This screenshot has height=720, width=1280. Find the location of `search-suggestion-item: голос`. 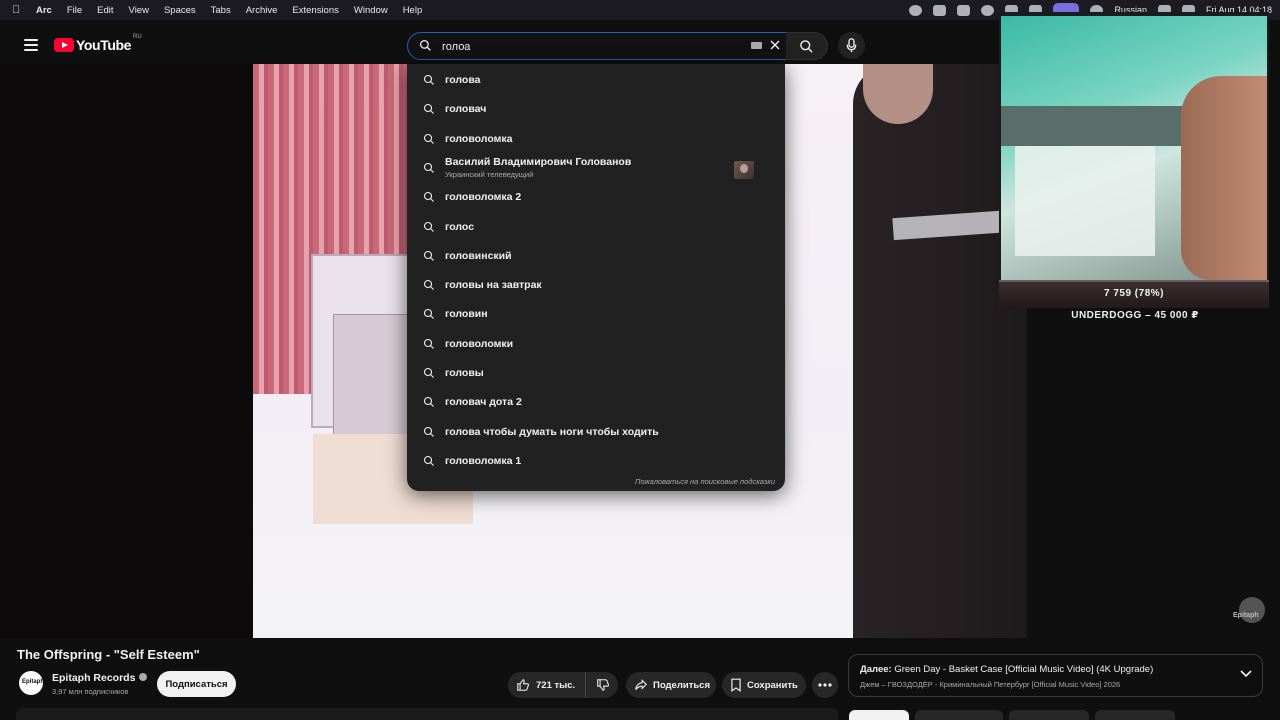

search-suggestion-item: голос is located at coordinates (596, 227).